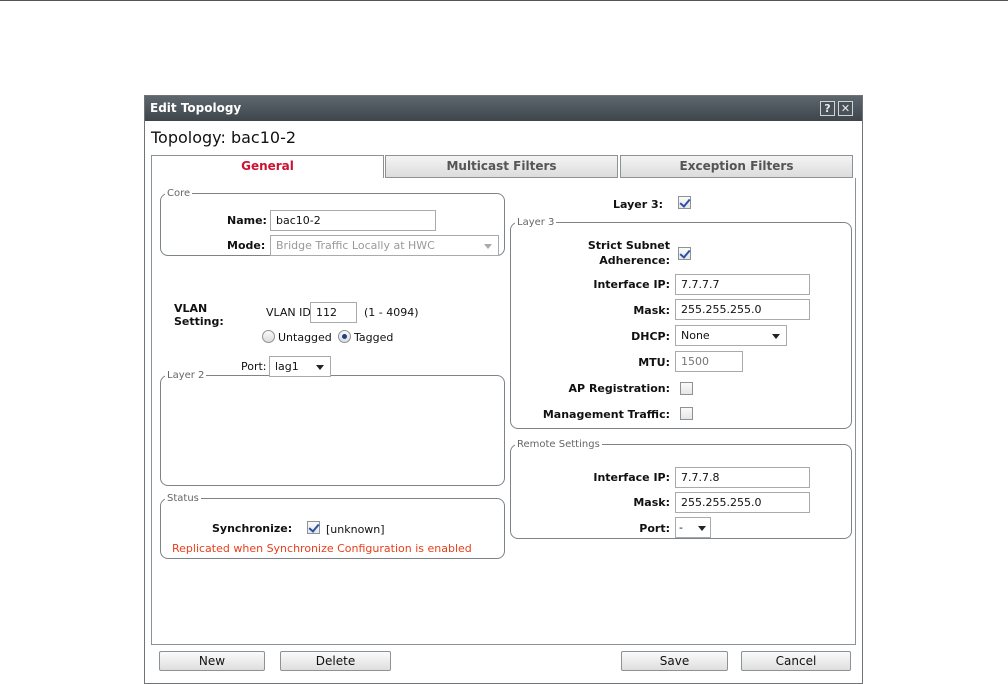 The width and height of the screenshot is (1008, 684). Describe the element at coordinates (709, 361) in the screenshot. I see `mtu-input` at that location.